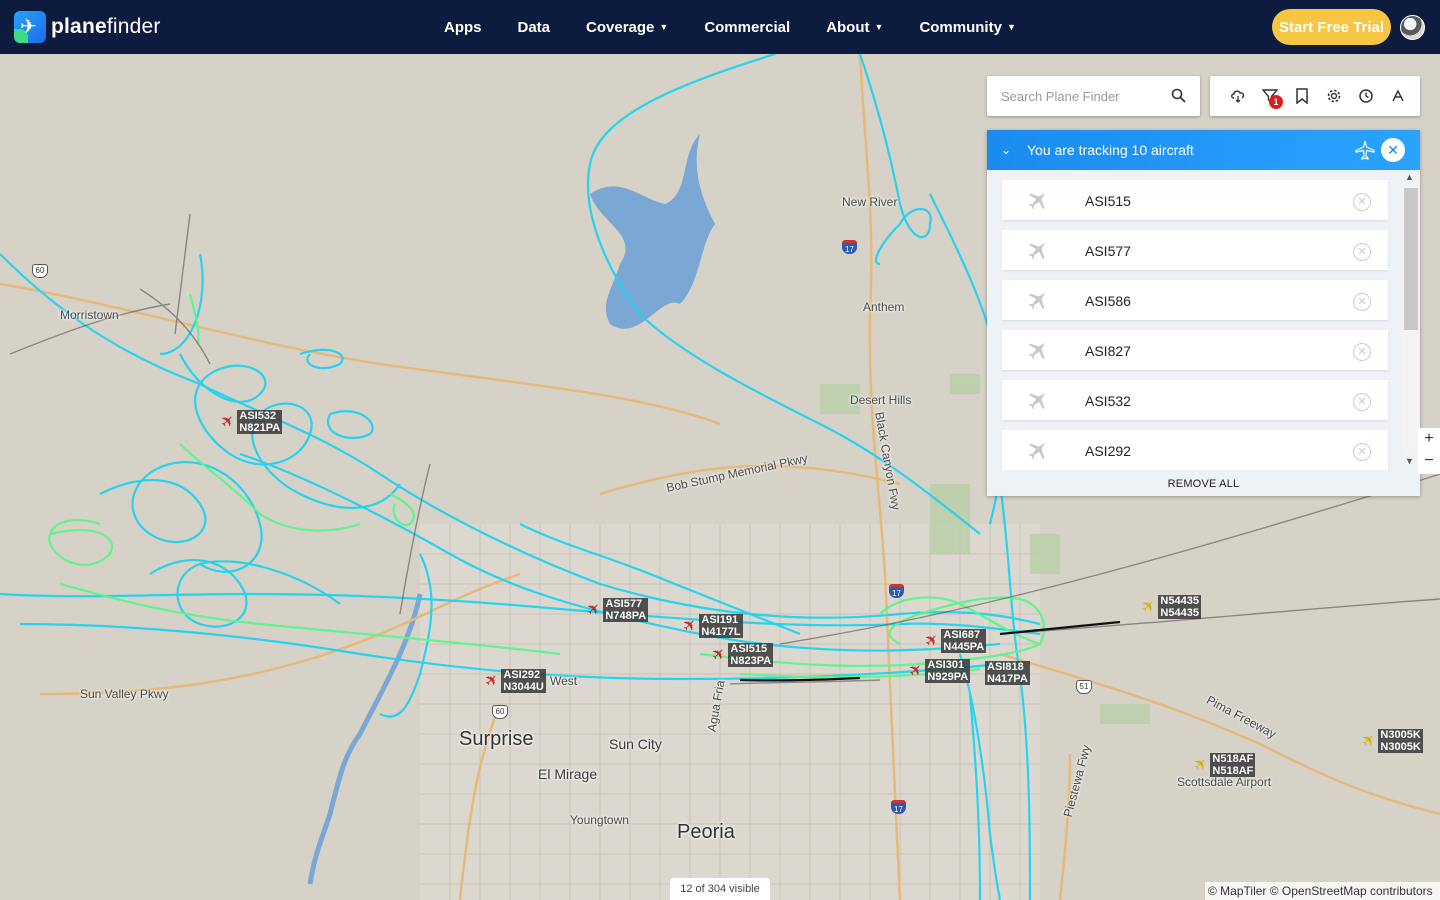 This screenshot has height=900, width=1440. Describe the element at coordinates (106, 26) in the screenshot. I see `brand-name: planefinder` at that location.